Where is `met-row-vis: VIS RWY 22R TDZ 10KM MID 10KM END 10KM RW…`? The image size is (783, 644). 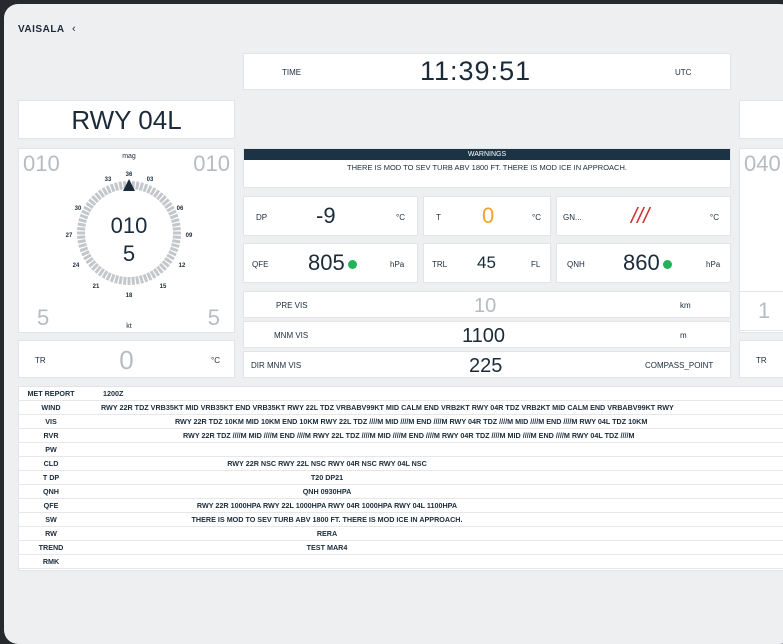 met-row-vis: VIS RWY 22R TDZ 10KM MID 10KM END 10KM RW… is located at coordinates (401, 421).